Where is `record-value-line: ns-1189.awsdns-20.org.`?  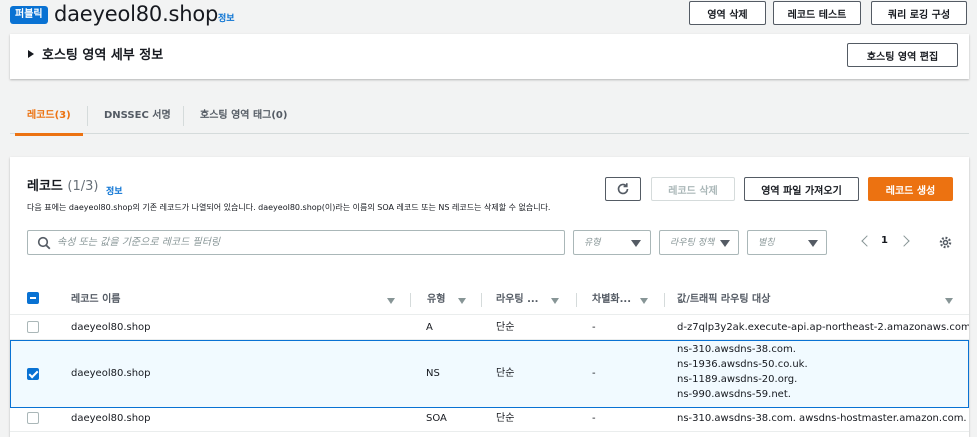
record-value-line: ns-1189.awsdns-20.org. is located at coordinates (737, 379).